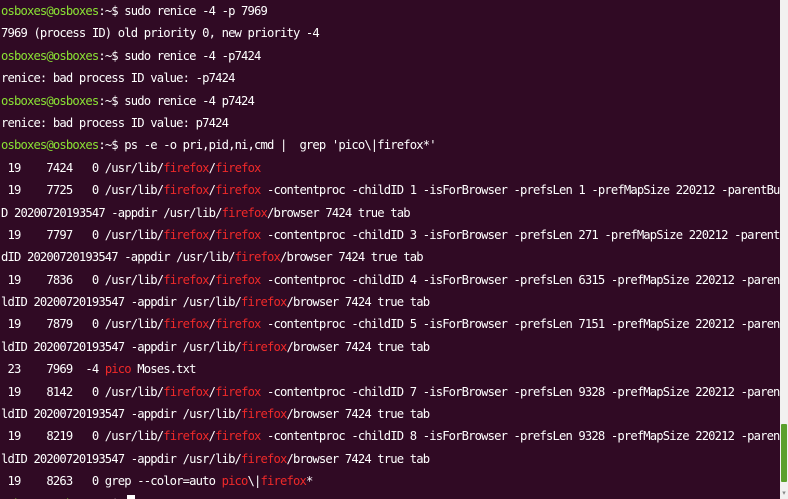  I want to click on terminal-line: 19 7424 0 /usr/lib/firefox/firefox, so click(390, 168).